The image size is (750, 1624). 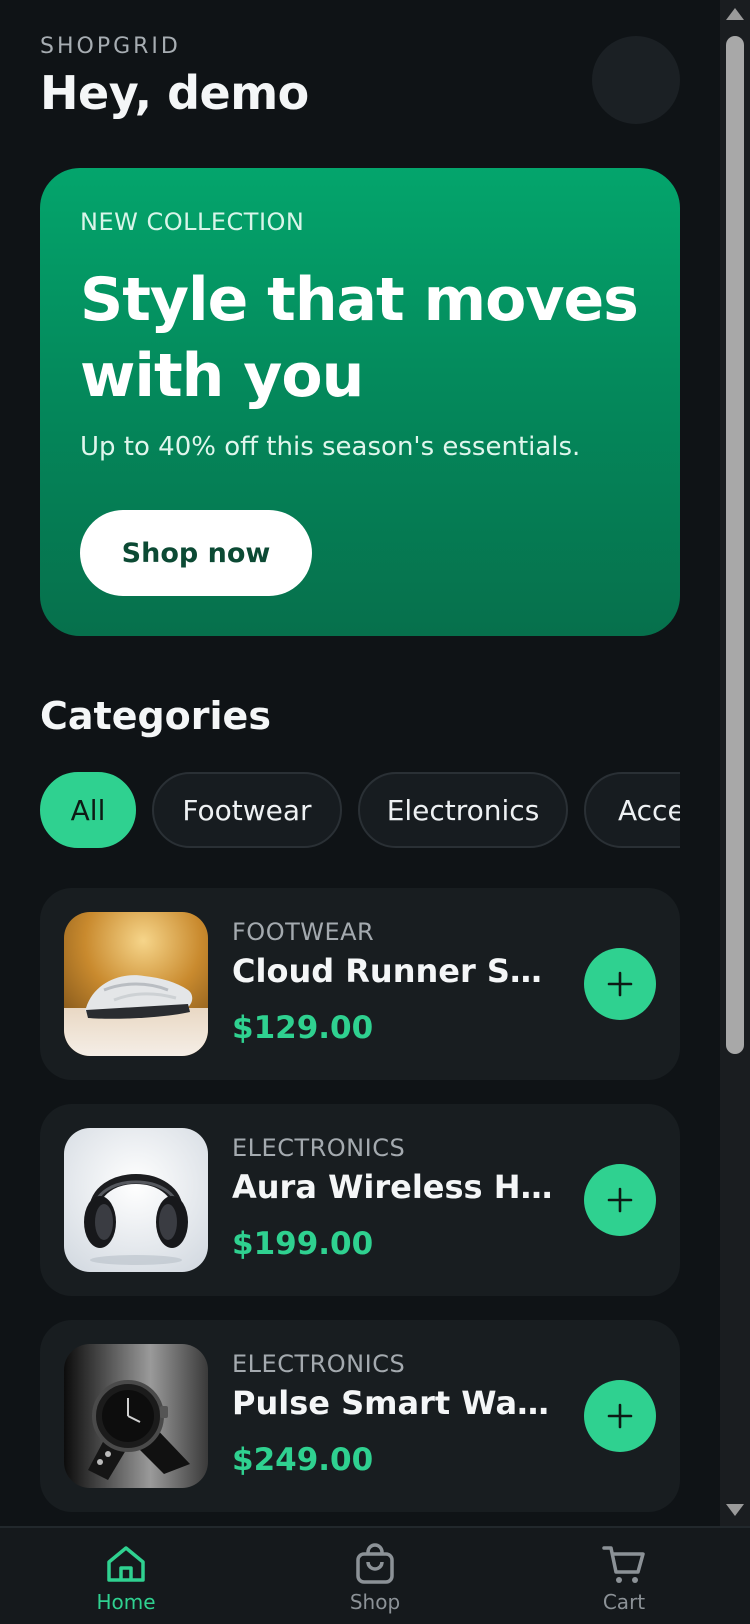 I want to click on product-price: $199.00, so click(x=303, y=1244).